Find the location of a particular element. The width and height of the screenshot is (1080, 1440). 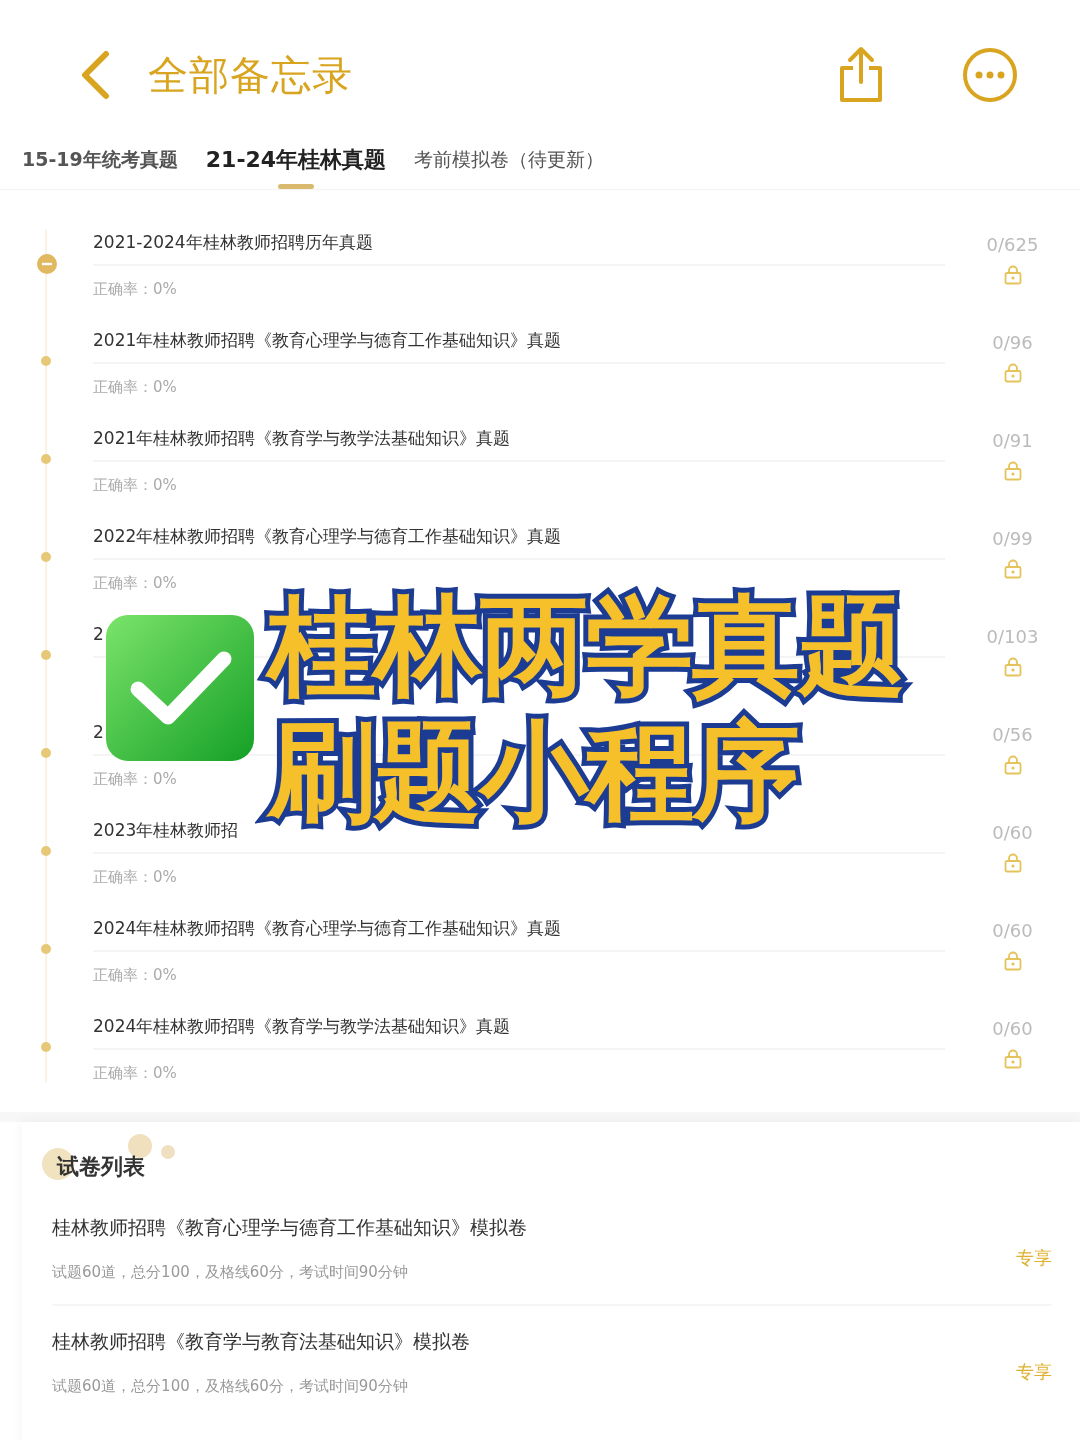

paper-title: 桂林教师招聘《教育心理学与德育工作基础知识》模拟卷 is located at coordinates (534, 1227).